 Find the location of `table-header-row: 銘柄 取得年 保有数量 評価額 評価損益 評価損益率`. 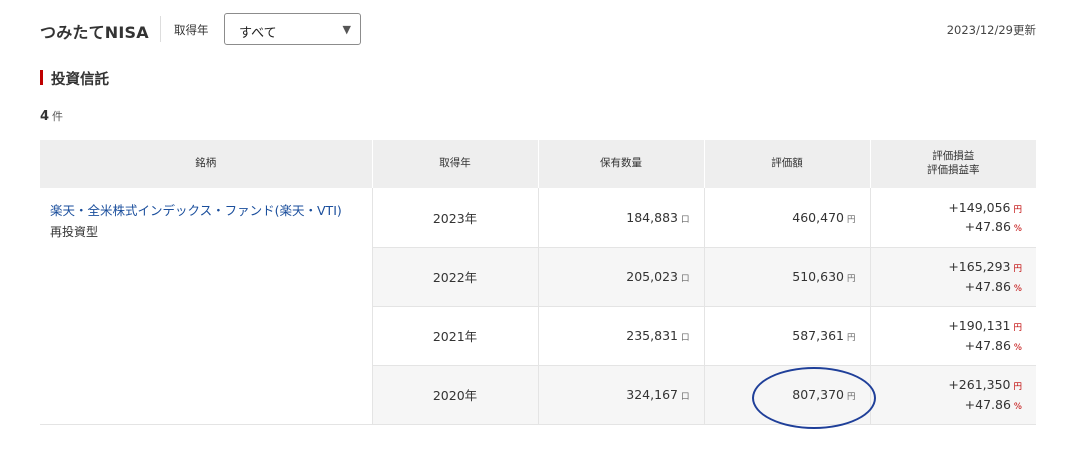

table-header-row: 銘柄 取得年 保有数量 評価額 評価損益 評価損益率 is located at coordinates (538, 164).